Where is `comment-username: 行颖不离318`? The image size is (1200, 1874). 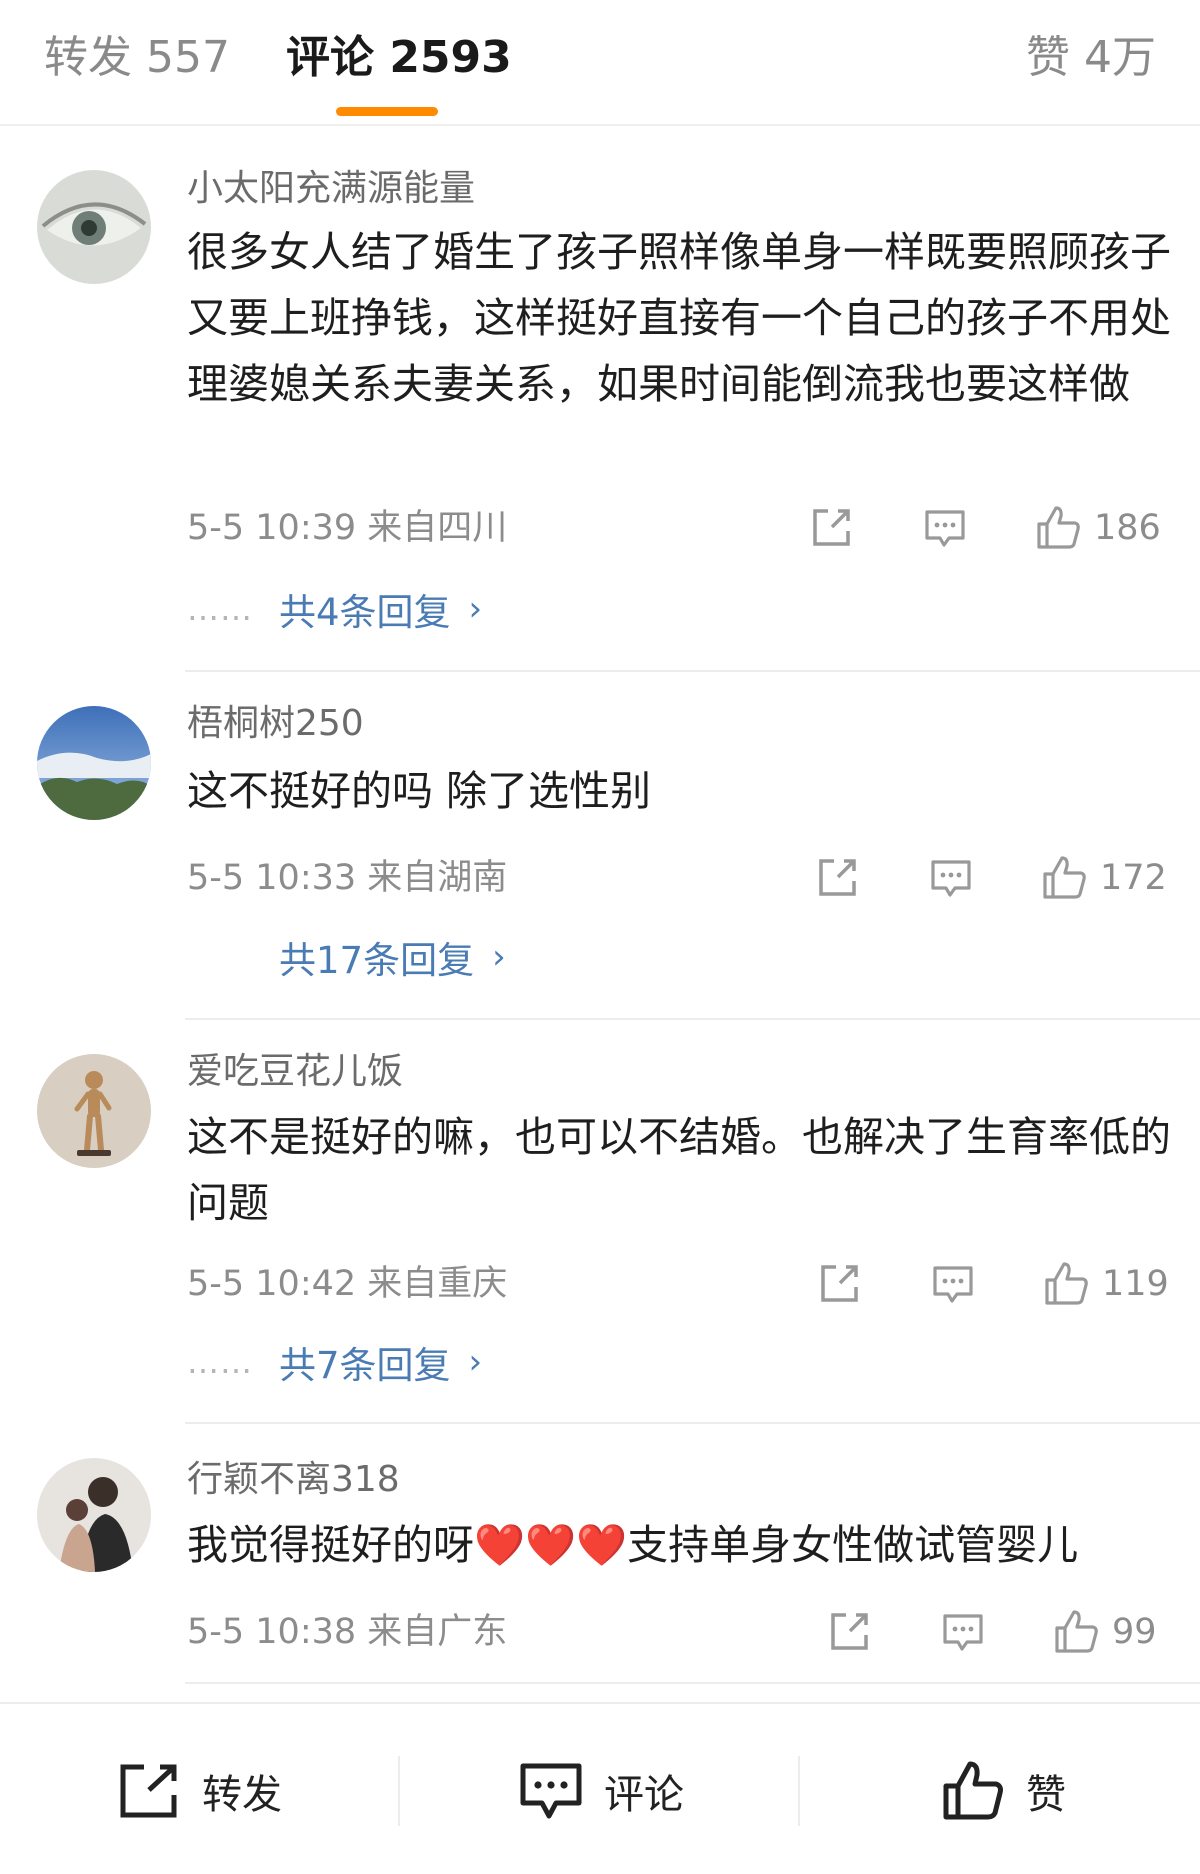
comment-username: 行颖不离318 is located at coordinates (293, 1480).